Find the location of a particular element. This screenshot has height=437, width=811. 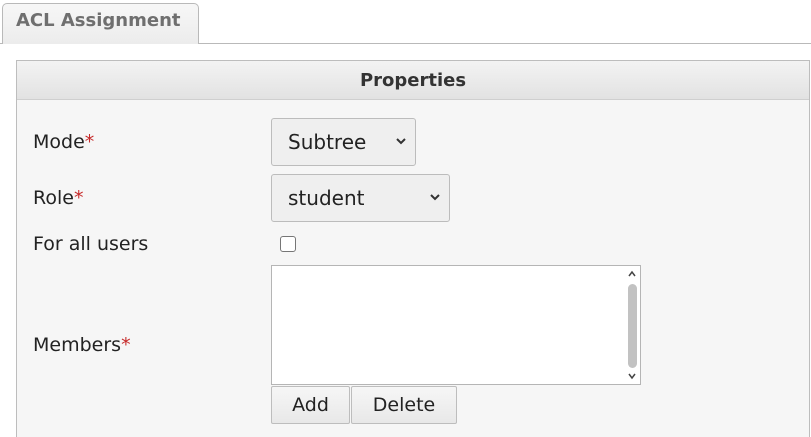

panel-title: Properties is located at coordinates (413, 80).